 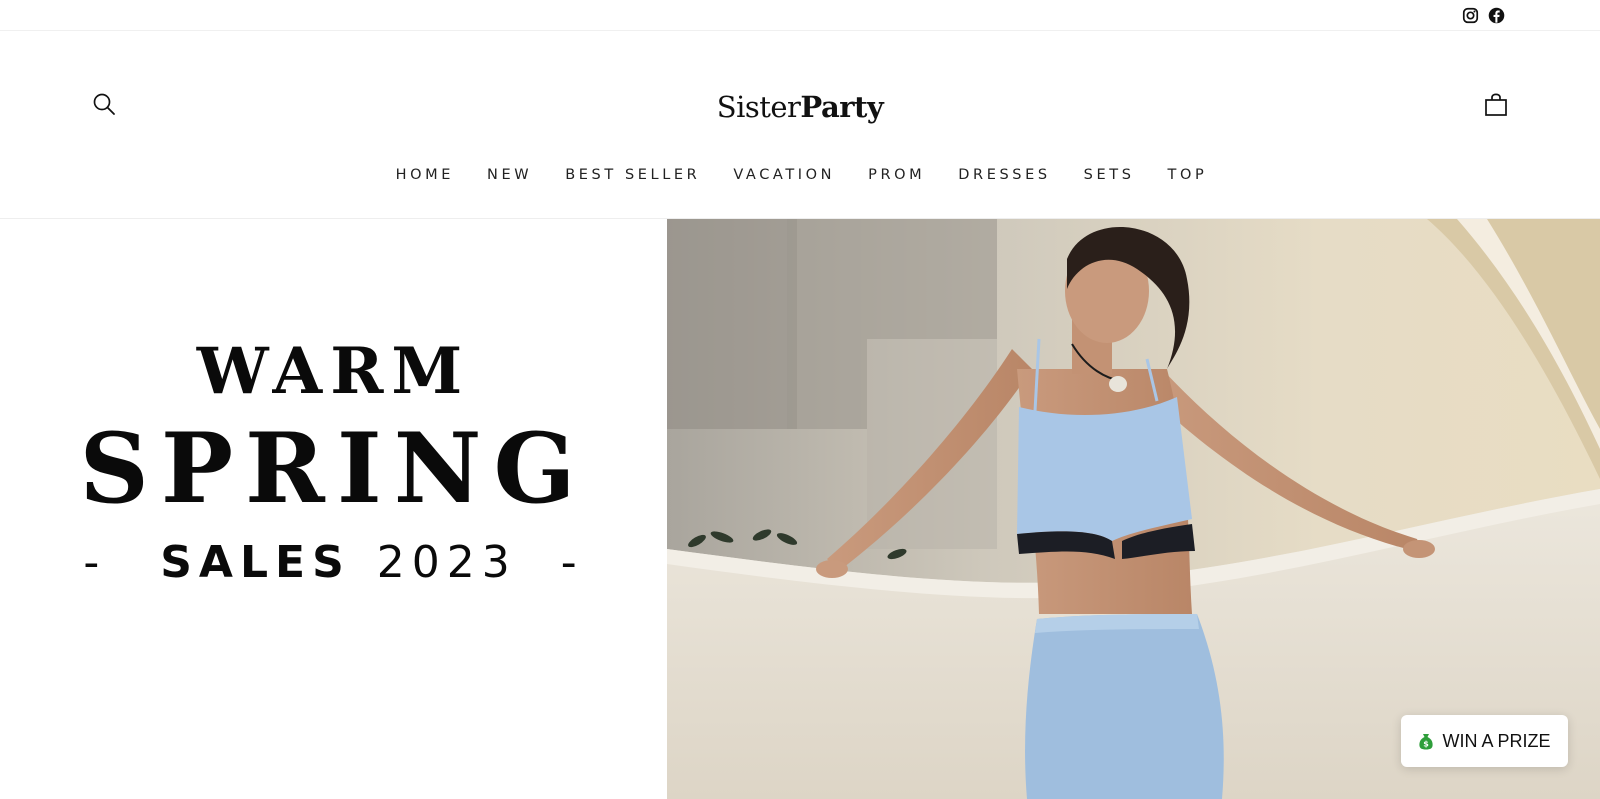 What do you see at coordinates (255, 562) in the screenshot?
I see `hero-sales-word: SALES` at bounding box center [255, 562].